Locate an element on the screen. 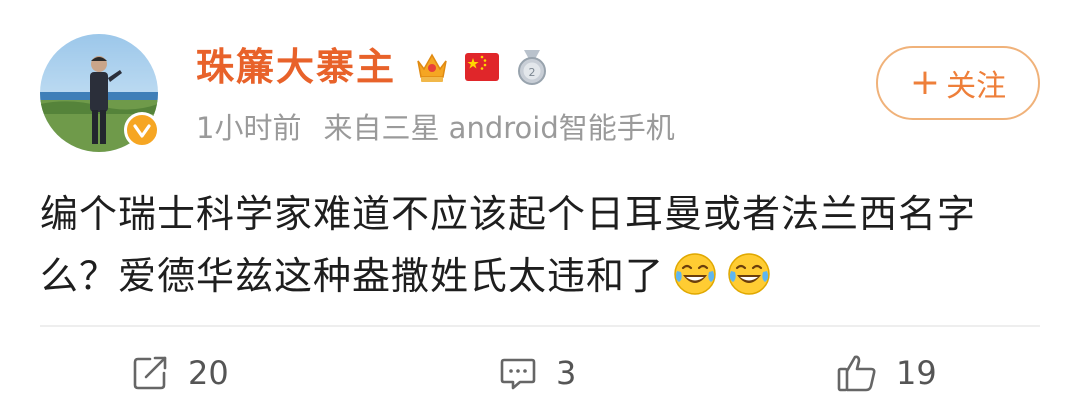 This screenshot has width=1080, height=408. avatar-container is located at coordinates (100, 93).